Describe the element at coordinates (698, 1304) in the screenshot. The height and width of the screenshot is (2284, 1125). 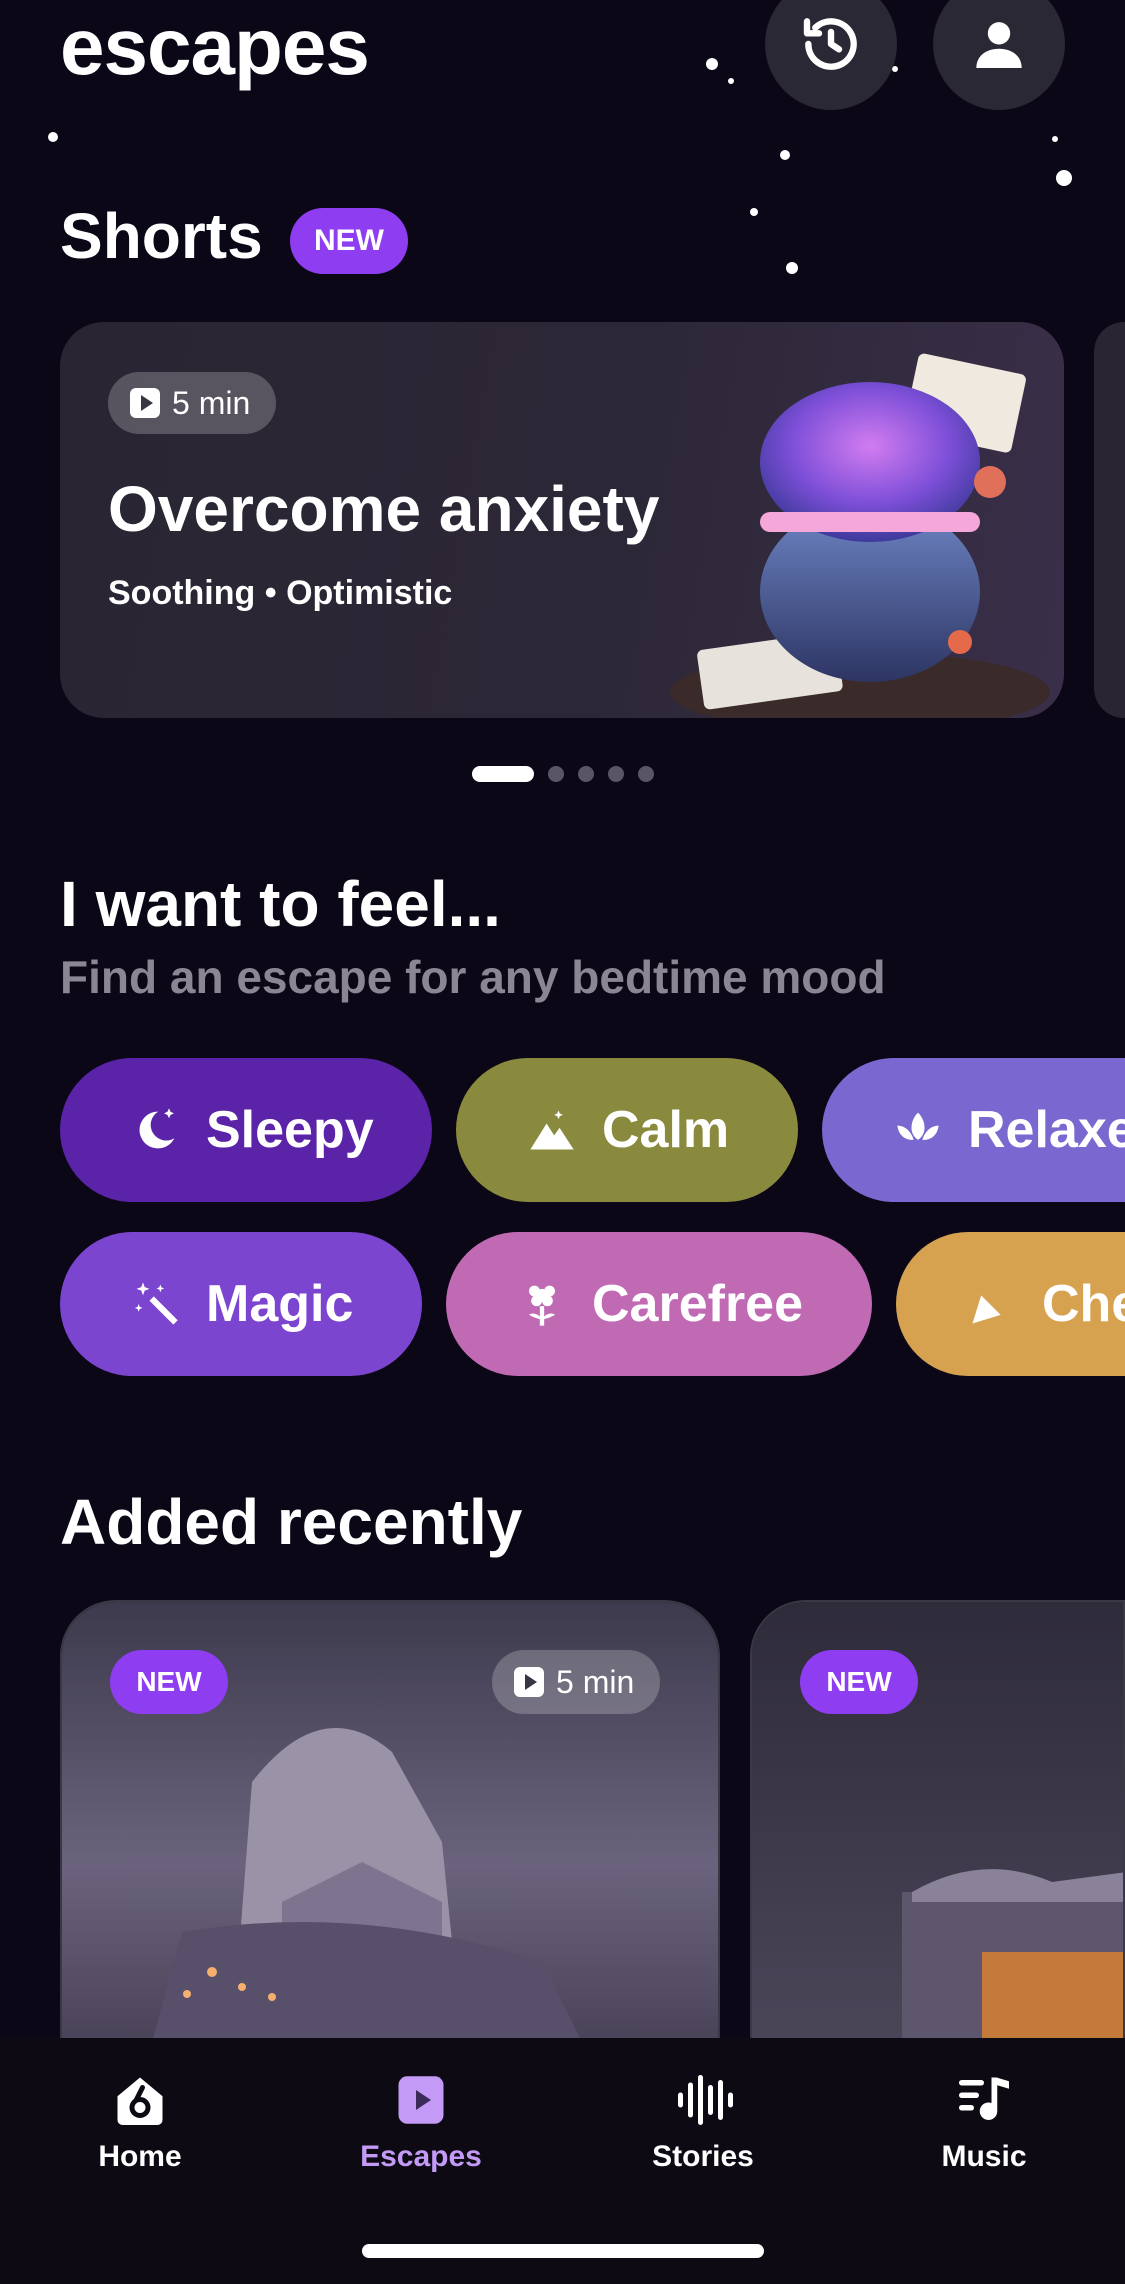
I see `mood-label: Carefree` at that location.